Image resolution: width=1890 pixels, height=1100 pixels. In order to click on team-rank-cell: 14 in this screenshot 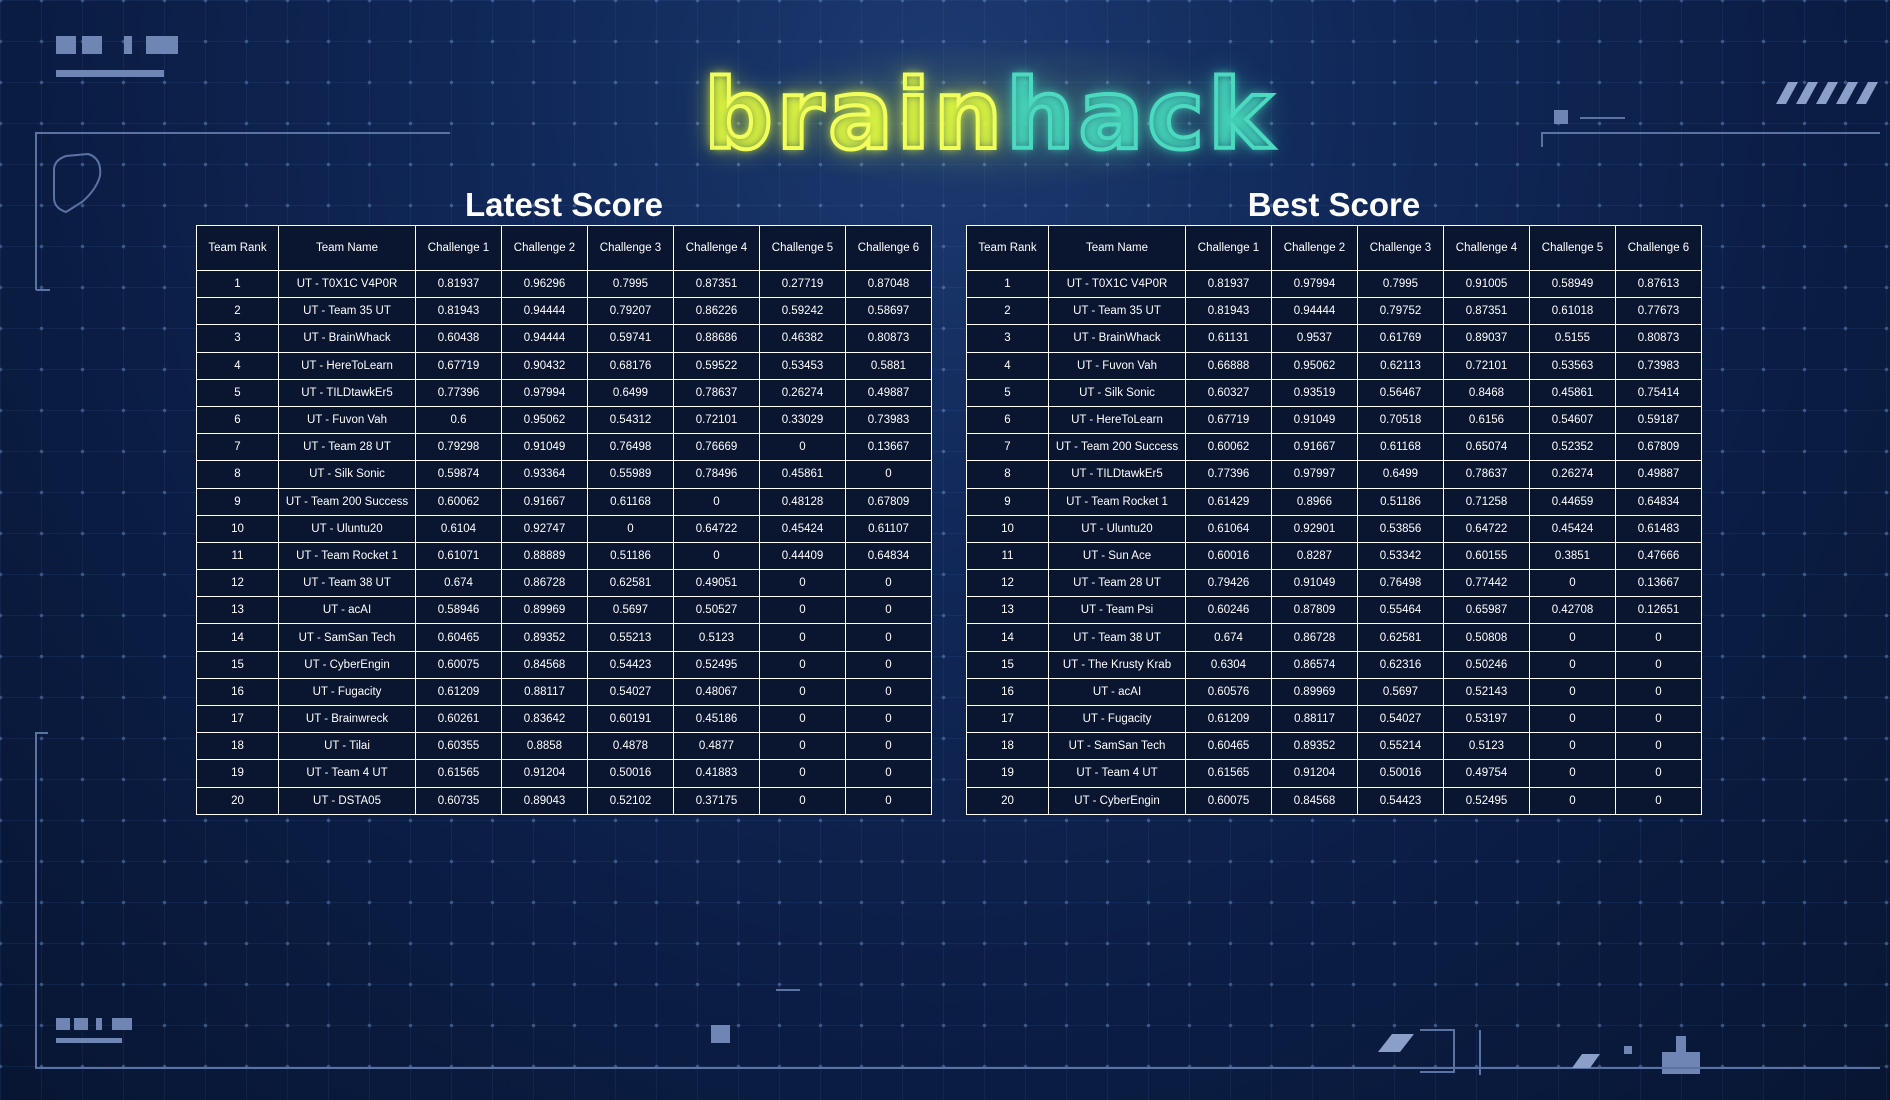, I will do `click(1007, 637)`.